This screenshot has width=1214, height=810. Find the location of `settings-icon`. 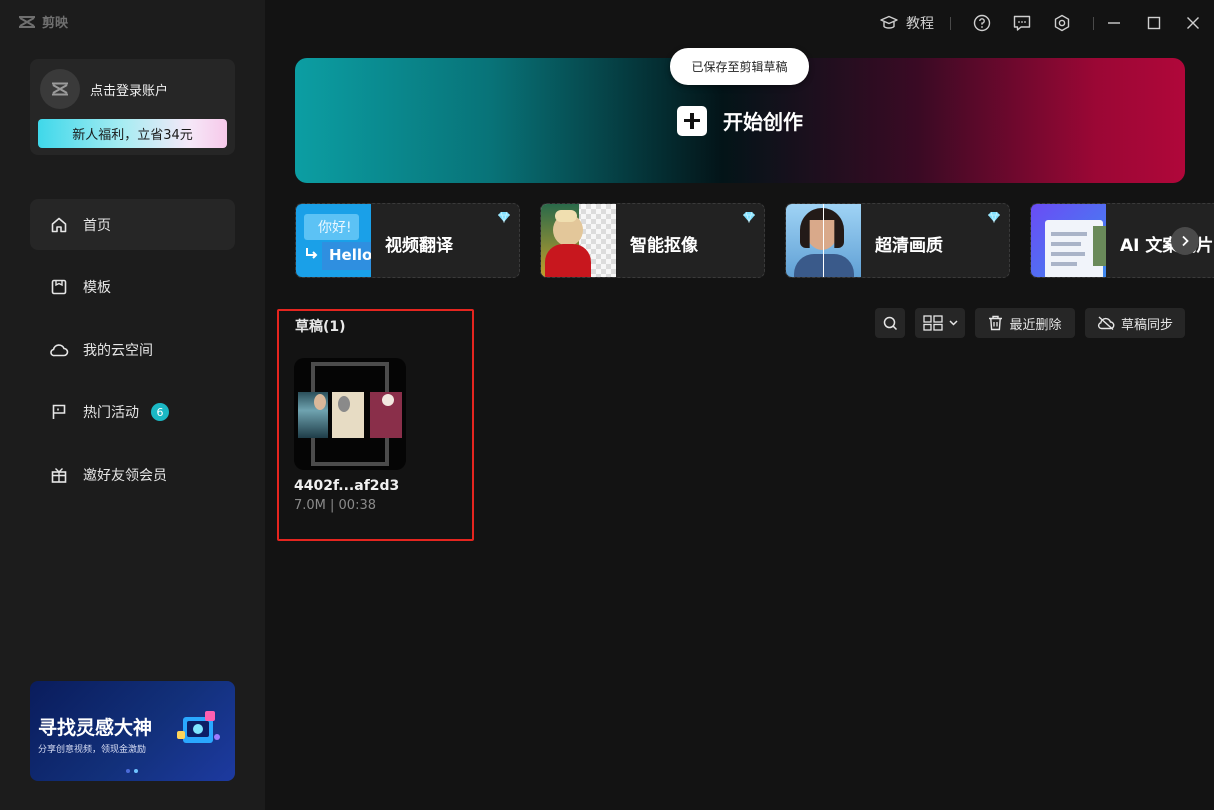

settings-icon is located at coordinates (1062, 23).